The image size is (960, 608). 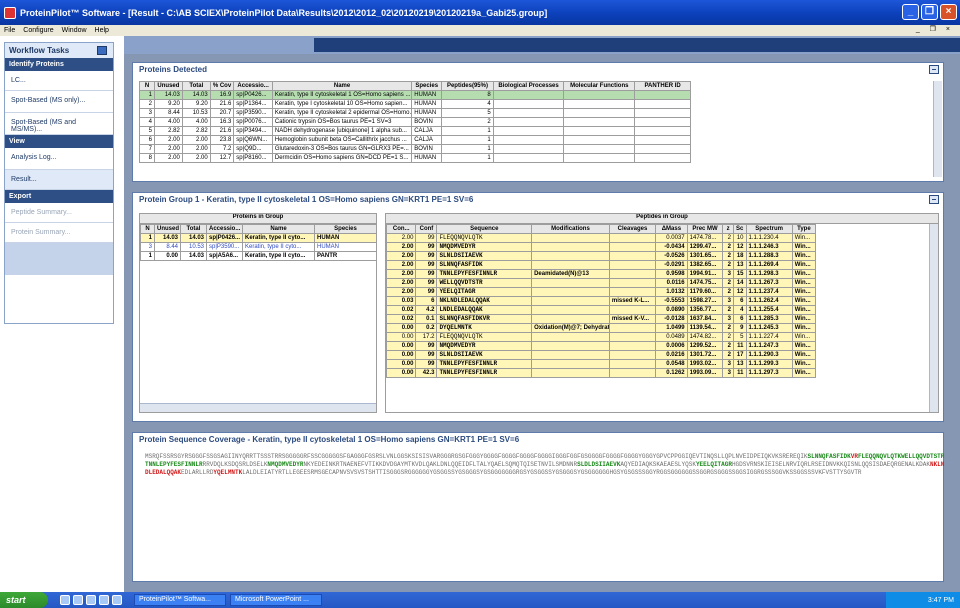 What do you see at coordinates (426, 229) in the screenshot?
I see `peptides-column-header: Conf` at bounding box center [426, 229].